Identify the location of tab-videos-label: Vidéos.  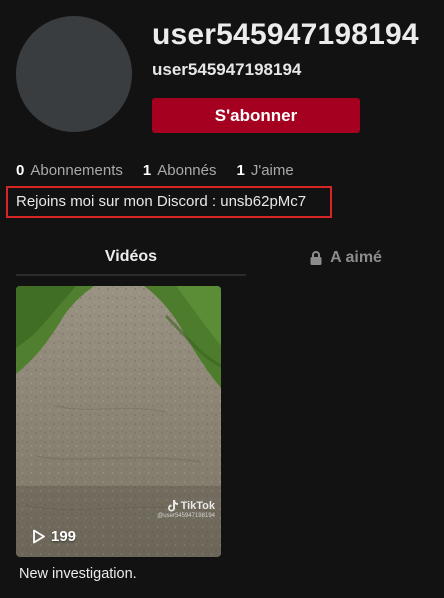
(131, 256).